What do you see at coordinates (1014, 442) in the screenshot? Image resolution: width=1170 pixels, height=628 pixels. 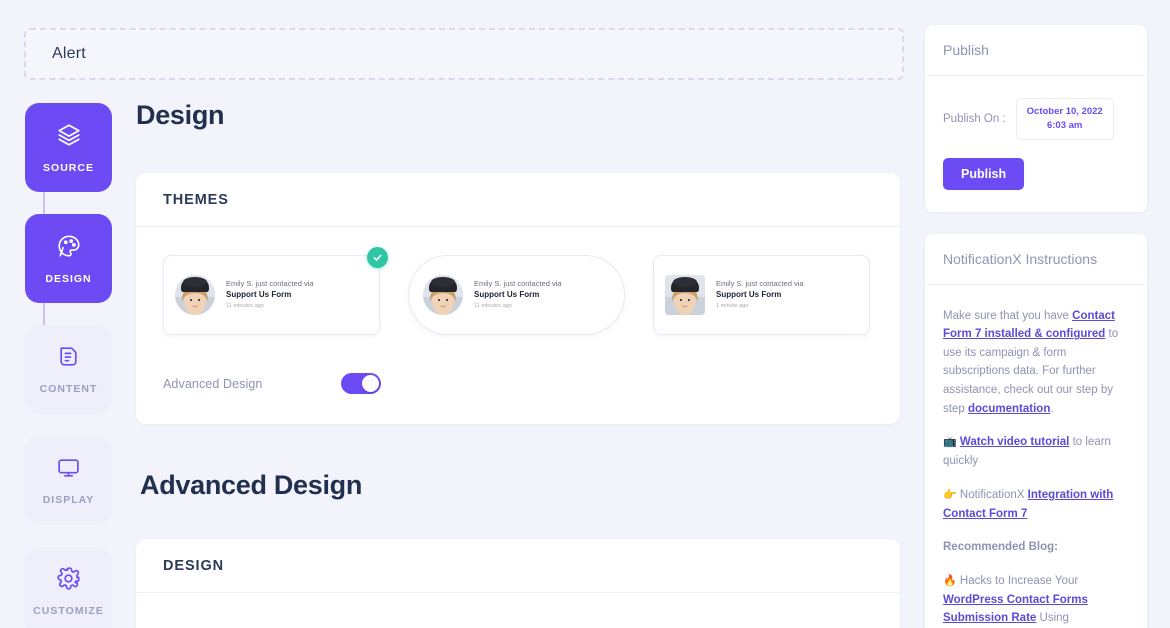 I see `watch-video-tutorial-link: Watch video tutorial` at bounding box center [1014, 442].